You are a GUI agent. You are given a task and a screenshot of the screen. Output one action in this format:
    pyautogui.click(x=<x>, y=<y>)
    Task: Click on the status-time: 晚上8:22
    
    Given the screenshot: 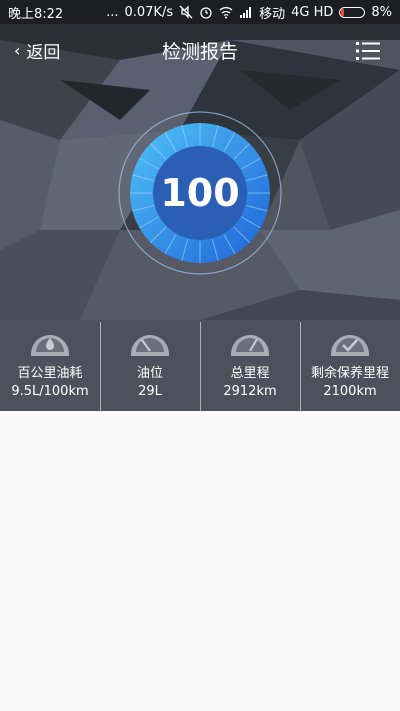 What is the action you would take?
    pyautogui.click(x=36, y=14)
    